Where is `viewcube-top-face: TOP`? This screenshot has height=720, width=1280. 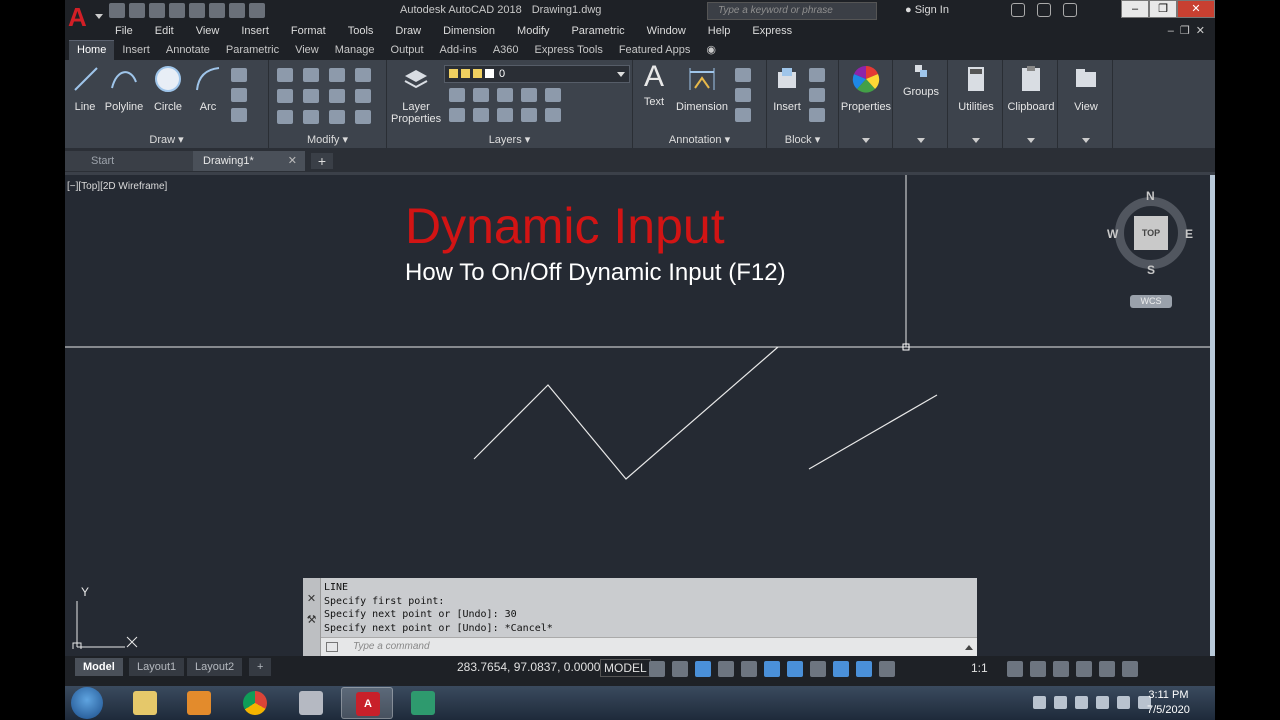 viewcube-top-face: TOP is located at coordinates (1151, 233).